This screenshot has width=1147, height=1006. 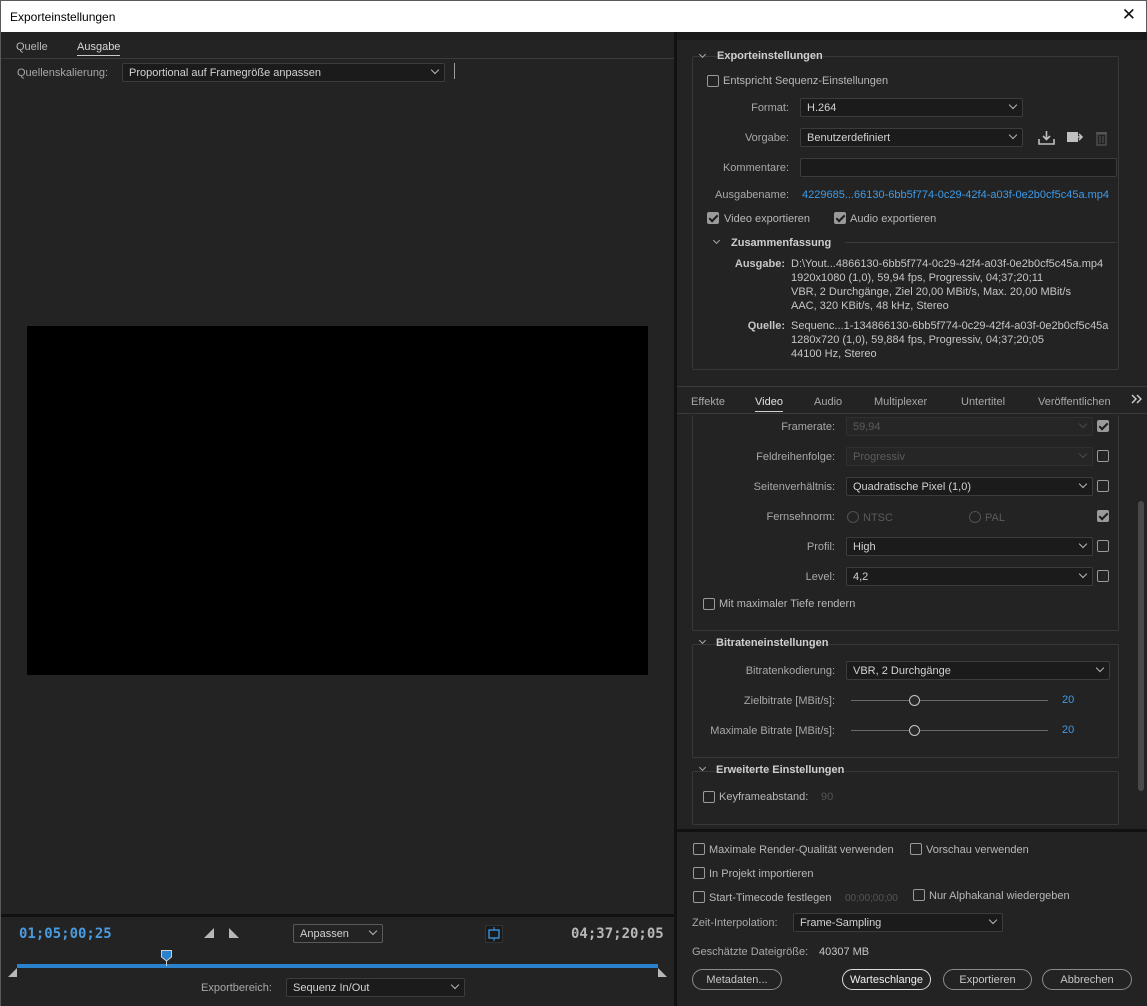 What do you see at coordinates (1103, 456) in the screenshot?
I see `field-order-match-checkbox` at bounding box center [1103, 456].